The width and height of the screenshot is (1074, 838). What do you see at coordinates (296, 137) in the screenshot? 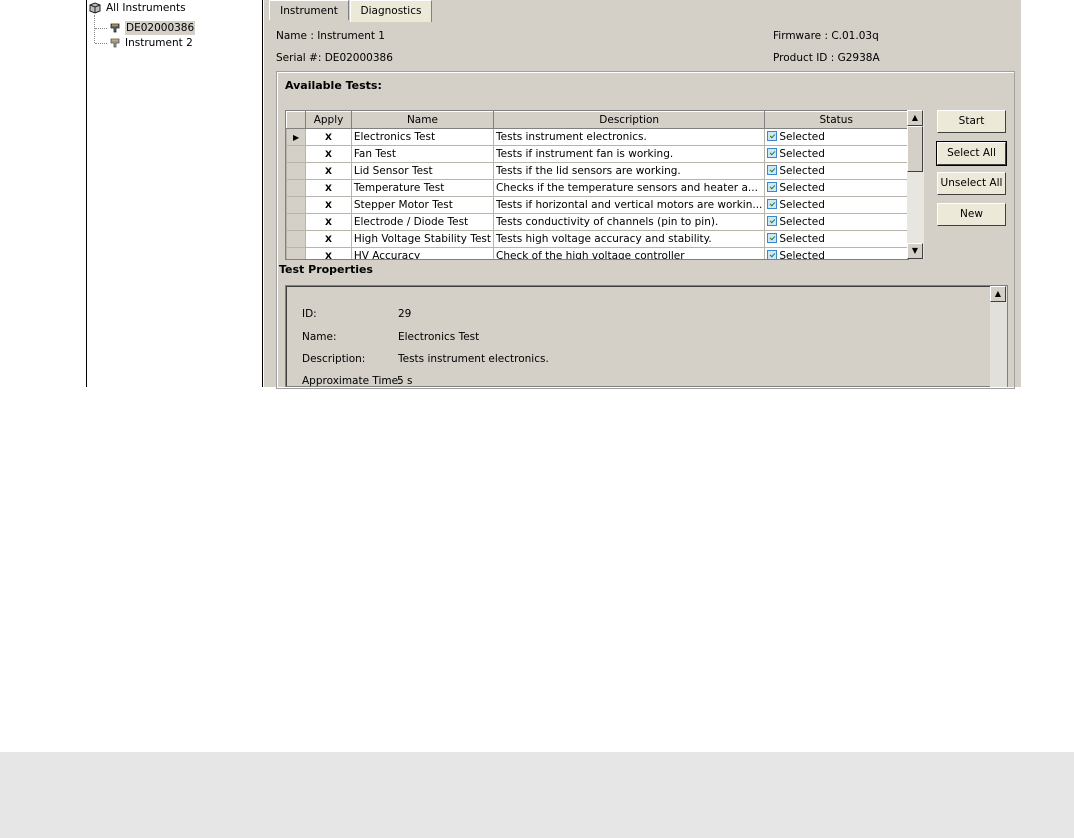
I see `current-row-indicator-icon: ▶` at bounding box center [296, 137].